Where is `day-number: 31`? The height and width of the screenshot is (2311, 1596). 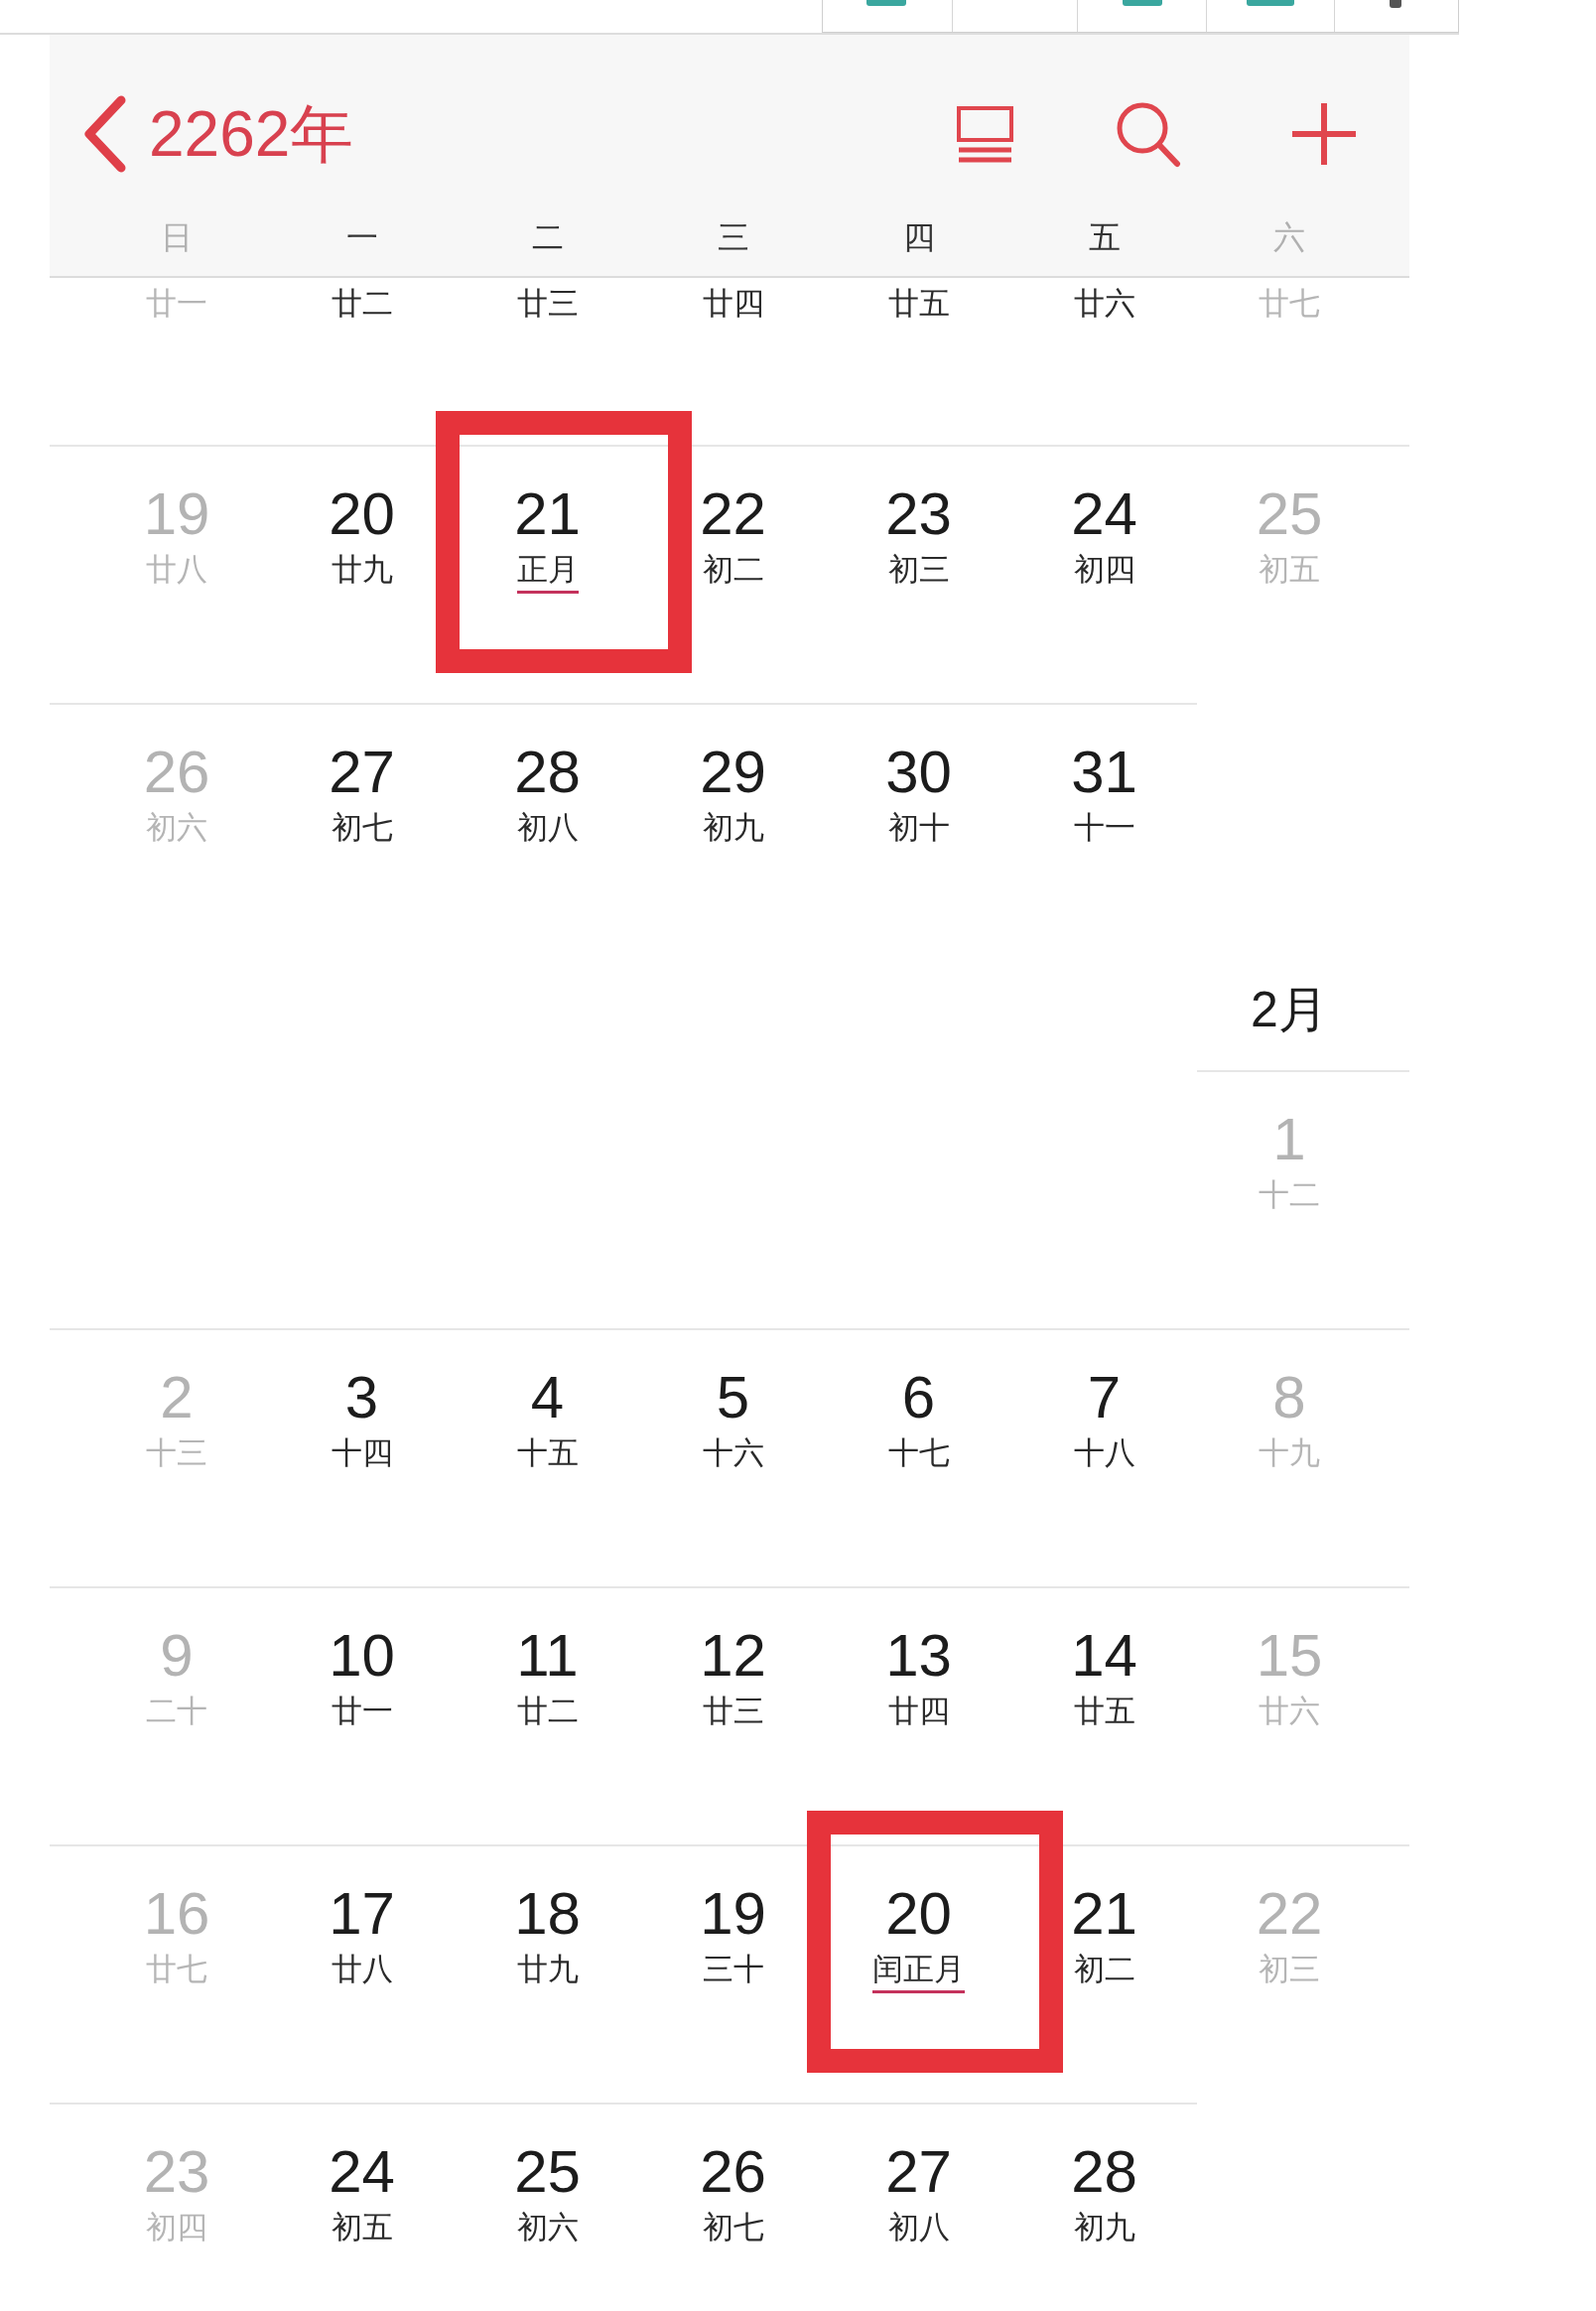
day-number: 31 is located at coordinates (1104, 773).